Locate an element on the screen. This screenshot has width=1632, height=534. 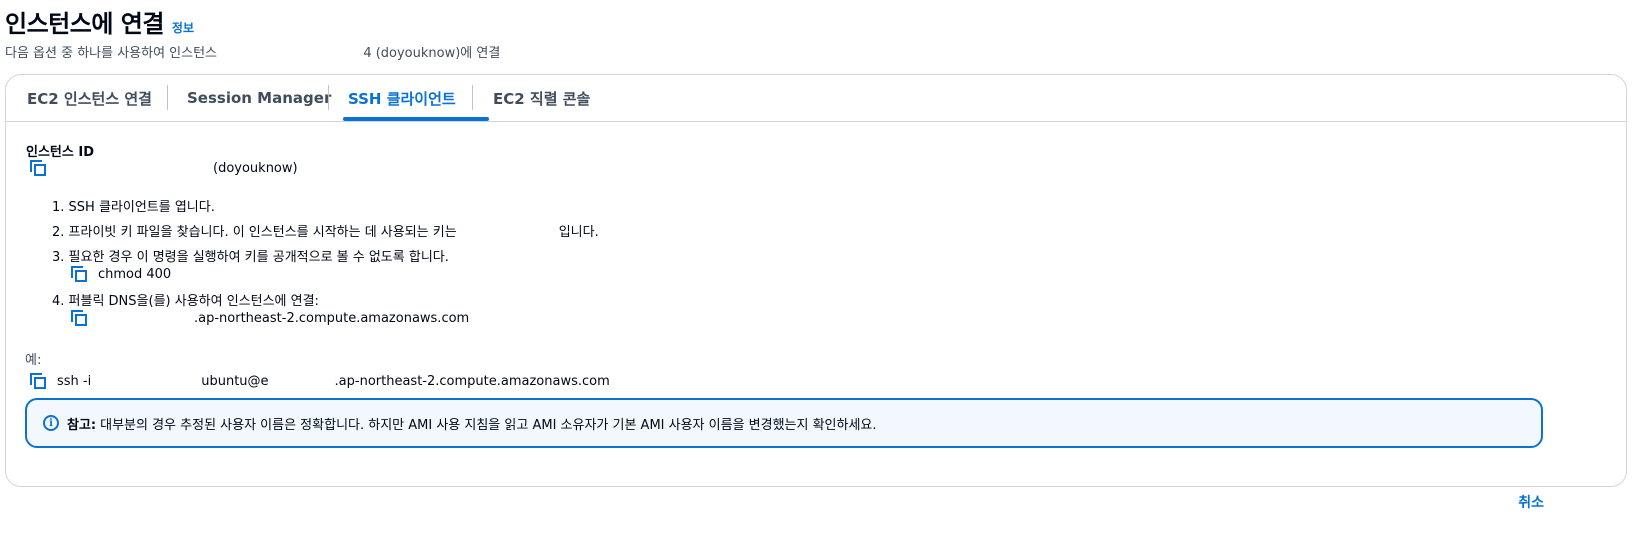
tab-ec2-serial-console: EC2 직렬 콘솔 is located at coordinates (541, 98).